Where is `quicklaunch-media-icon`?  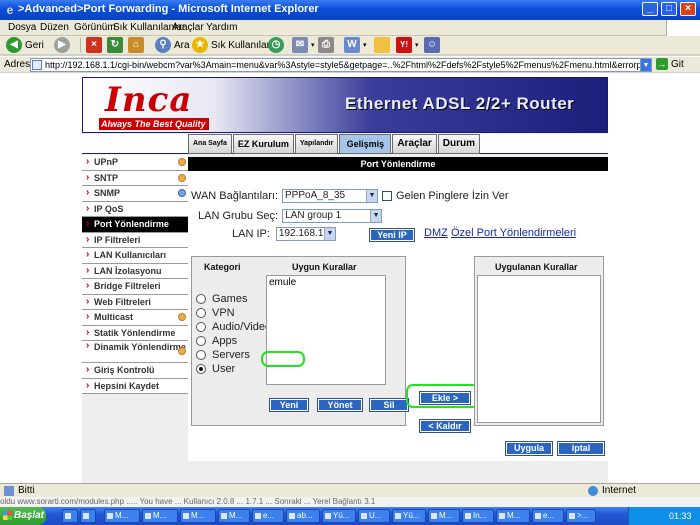
quicklaunch-media-icon is located at coordinates (88, 516).